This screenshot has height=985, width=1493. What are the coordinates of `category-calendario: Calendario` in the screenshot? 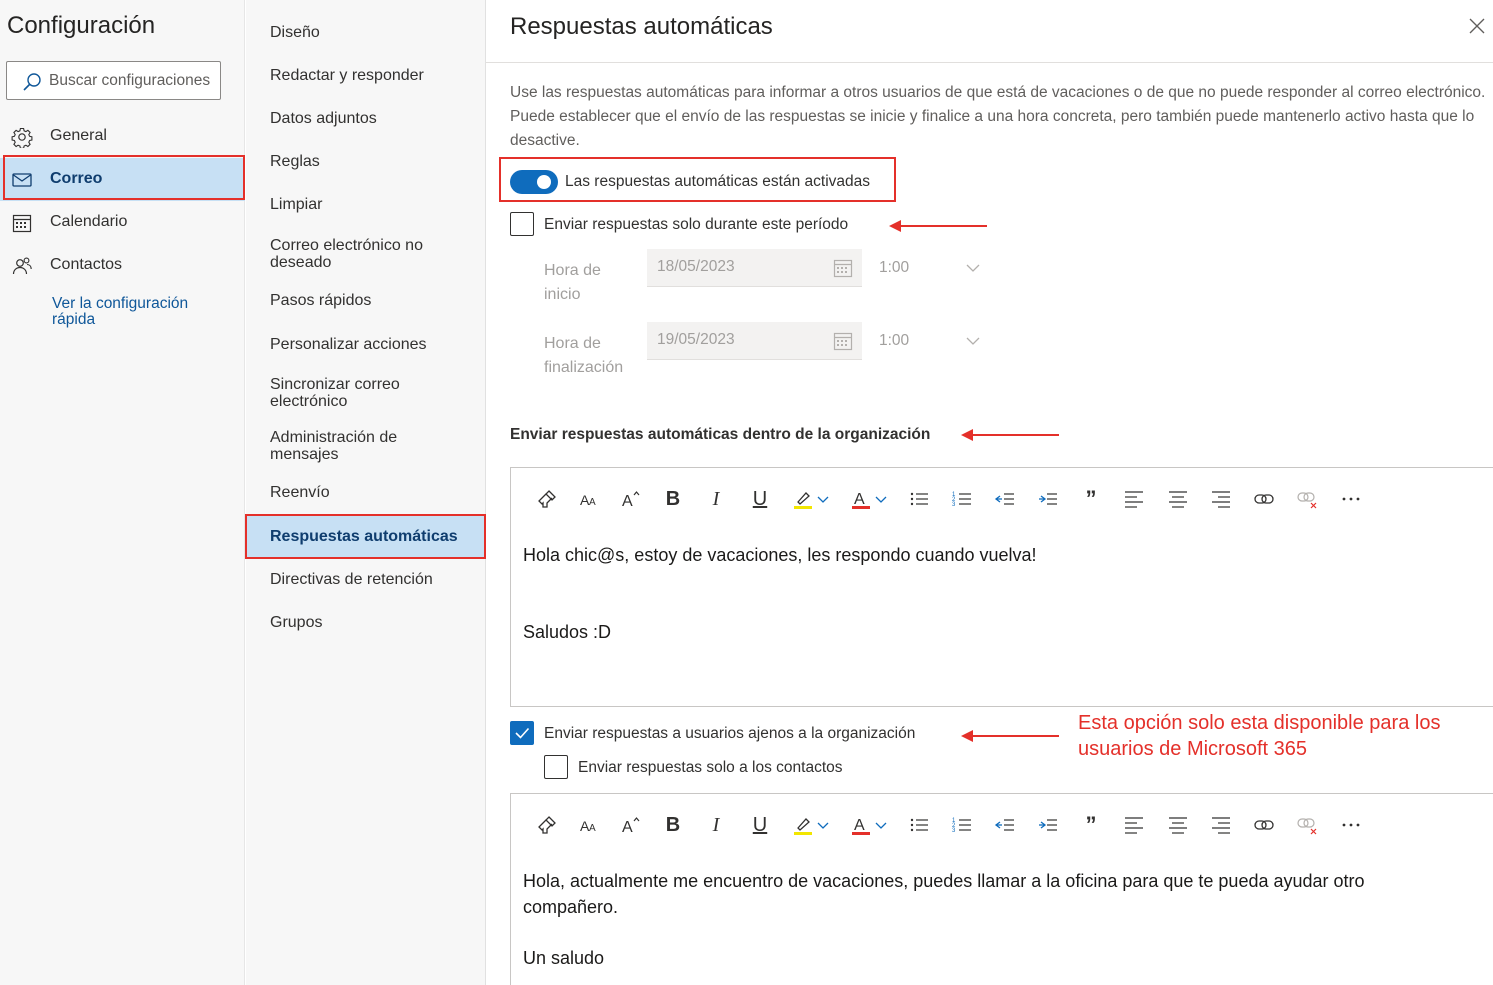 It's located at (122, 222).